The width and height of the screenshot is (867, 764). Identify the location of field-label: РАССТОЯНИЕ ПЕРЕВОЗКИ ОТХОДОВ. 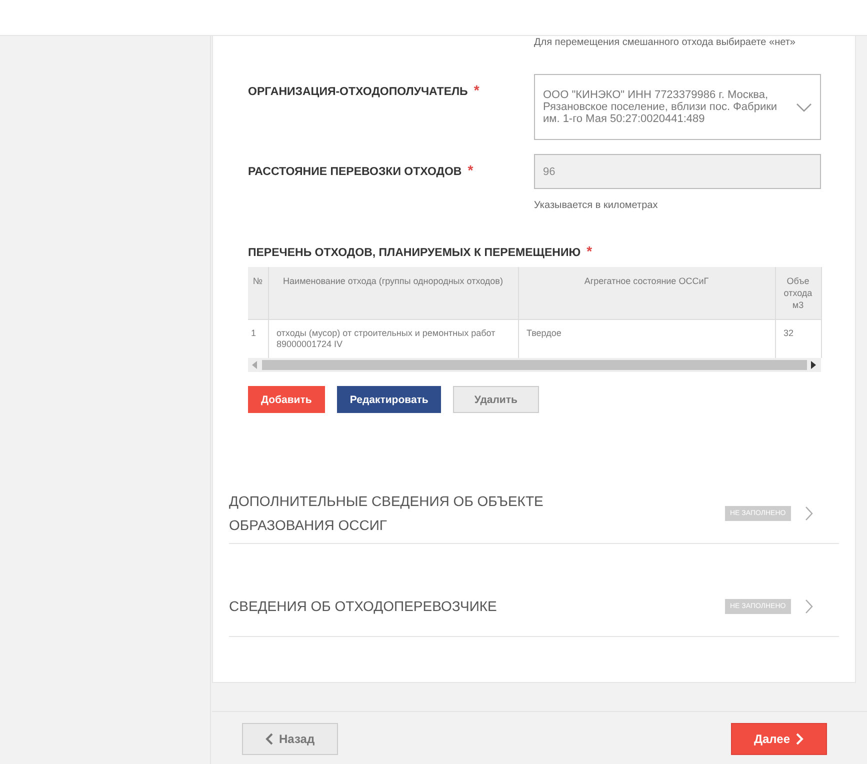
(355, 172).